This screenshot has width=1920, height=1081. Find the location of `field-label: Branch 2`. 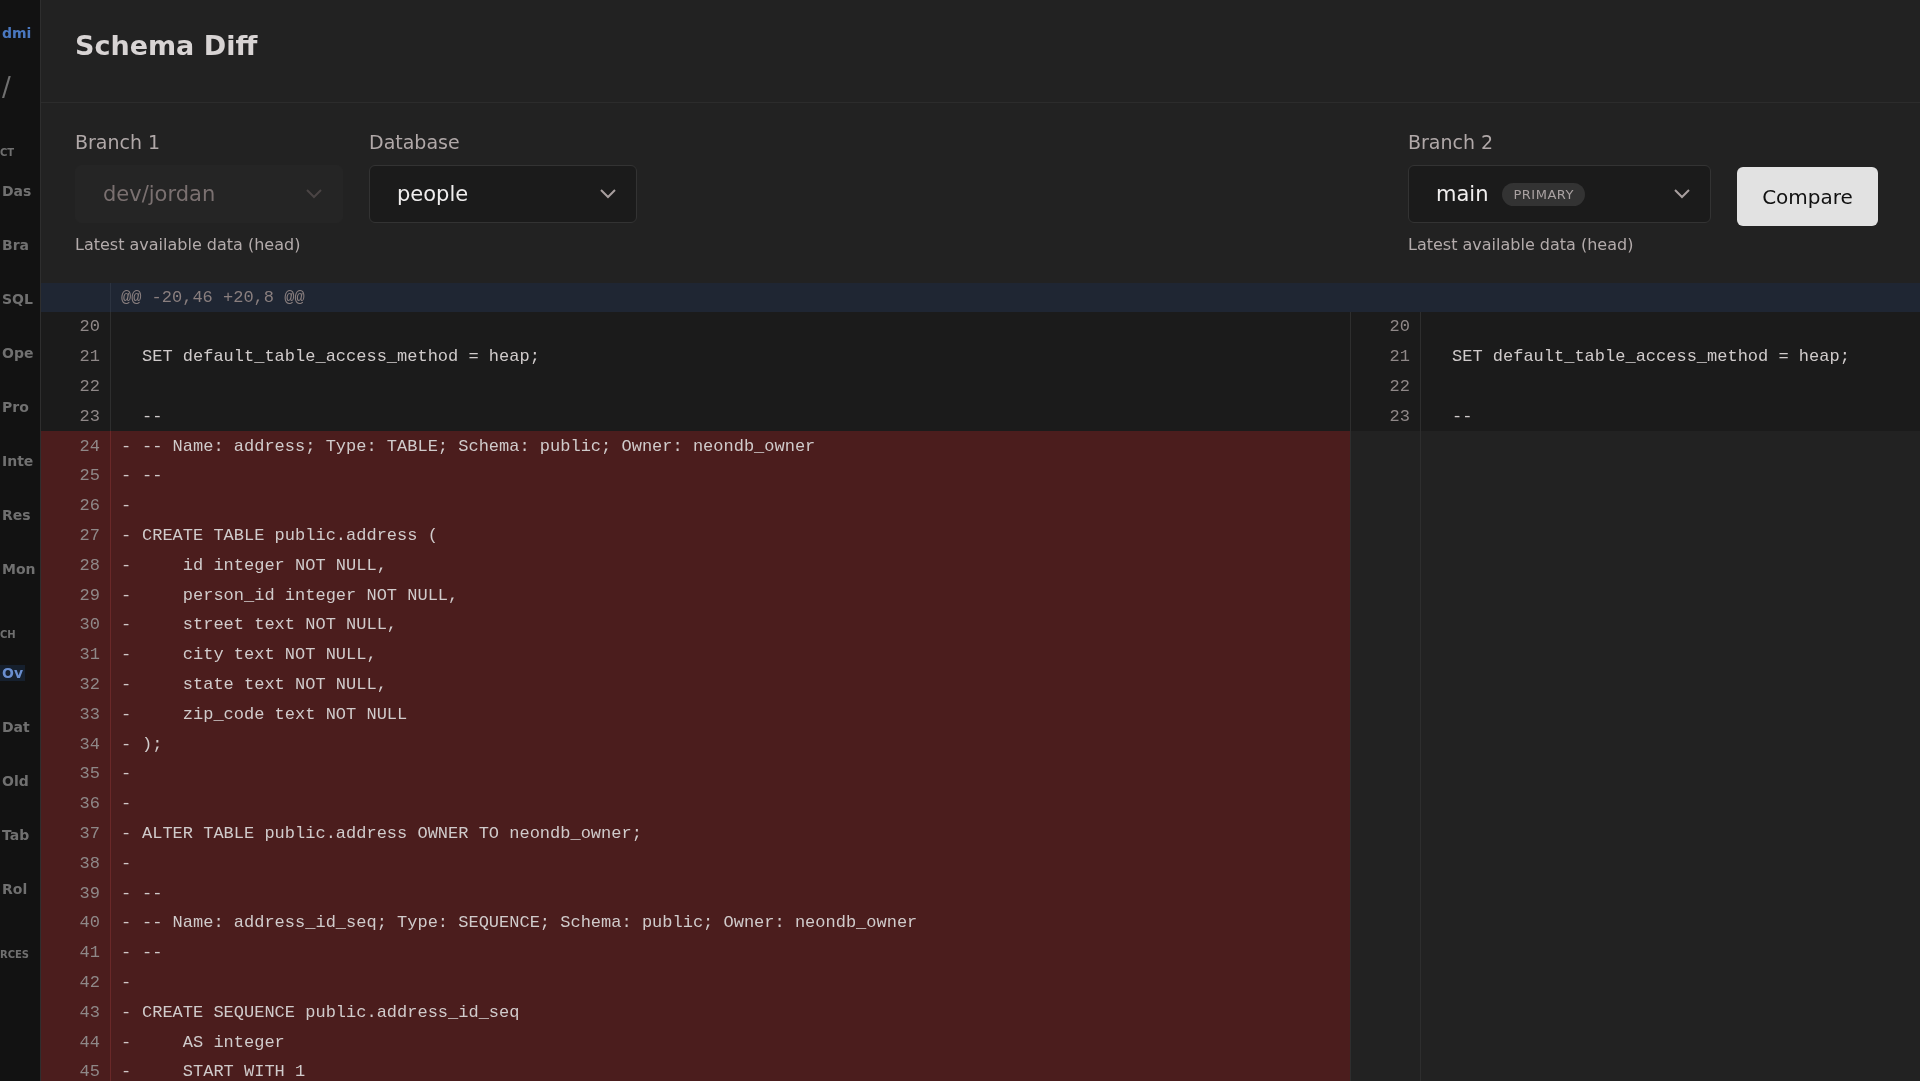

field-label: Branch 2 is located at coordinates (1451, 142).